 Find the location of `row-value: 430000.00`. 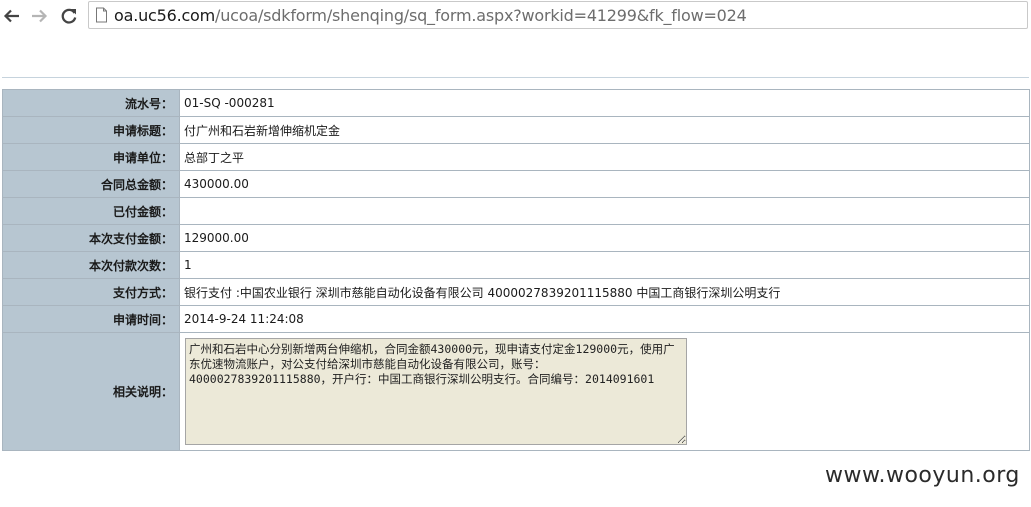

row-value: 430000.00 is located at coordinates (604, 184).